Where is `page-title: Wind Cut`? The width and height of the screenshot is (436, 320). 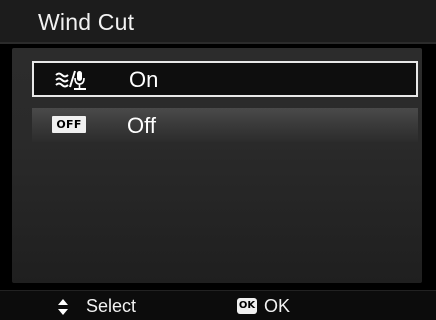 page-title: Wind Cut is located at coordinates (86, 22).